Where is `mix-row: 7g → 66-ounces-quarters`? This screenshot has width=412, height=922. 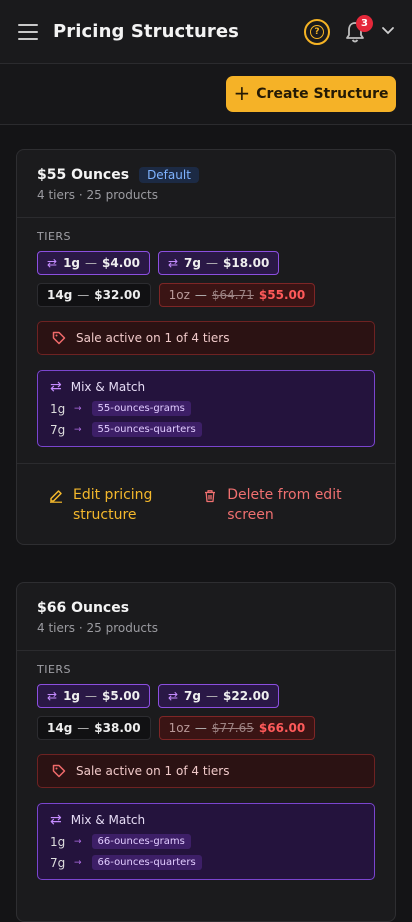
mix-row: 7g → 66-ounces-quarters is located at coordinates (206, 862).